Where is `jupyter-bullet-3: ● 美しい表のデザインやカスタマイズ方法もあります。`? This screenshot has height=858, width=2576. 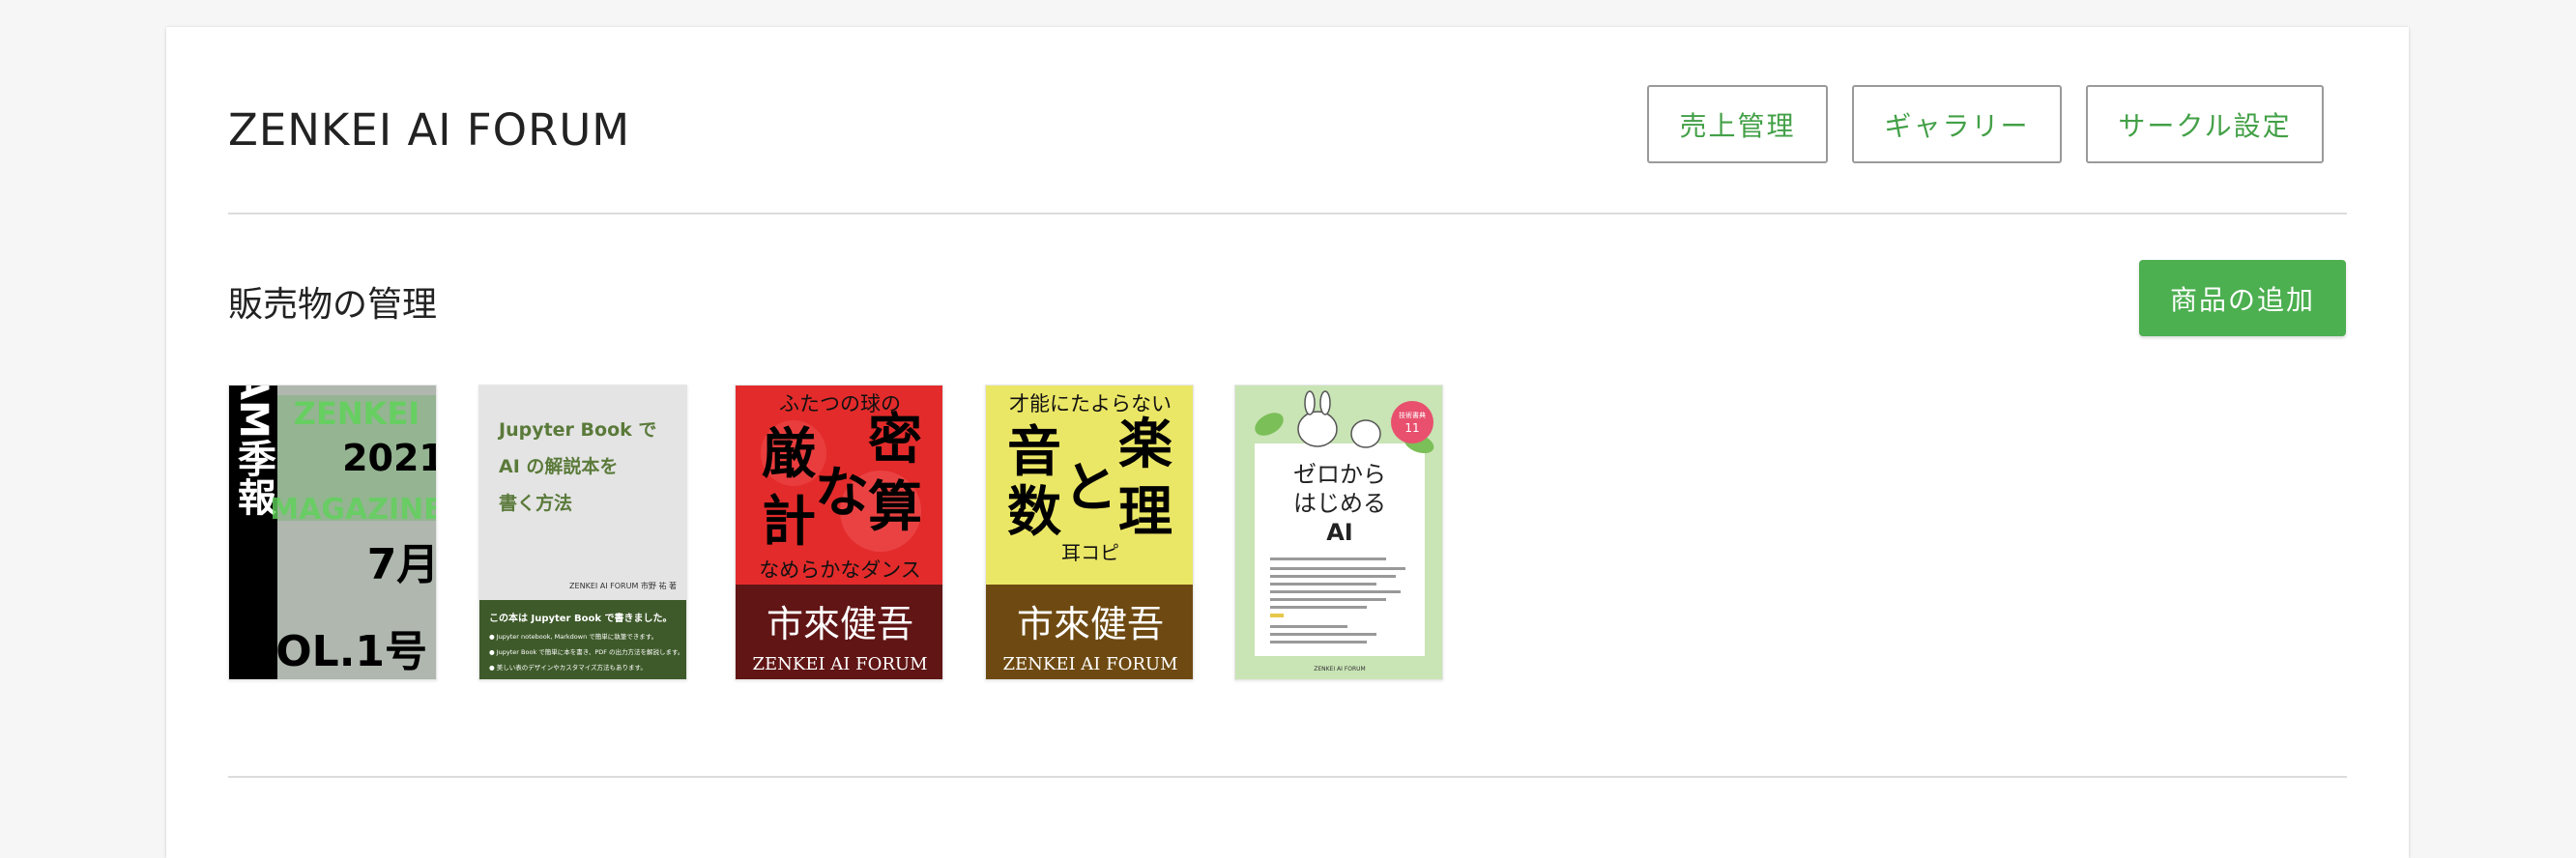
jupyter-bullet-3: ● 美しい表のデザインやカスタマイズ方法もあります。 is located at coordinates (568, 667).